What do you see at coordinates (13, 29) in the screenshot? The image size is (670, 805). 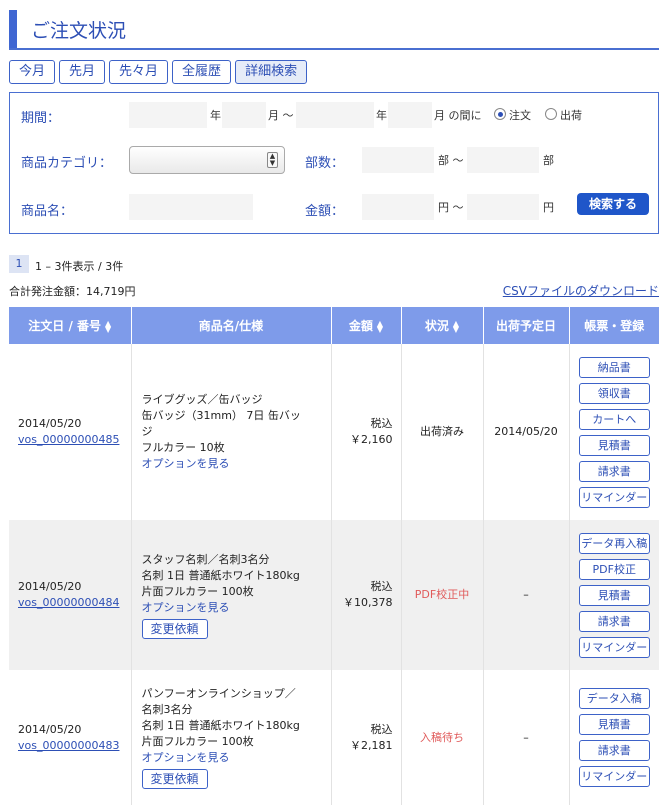 I see `title-accent-bar` at bounding box center [13, 29].